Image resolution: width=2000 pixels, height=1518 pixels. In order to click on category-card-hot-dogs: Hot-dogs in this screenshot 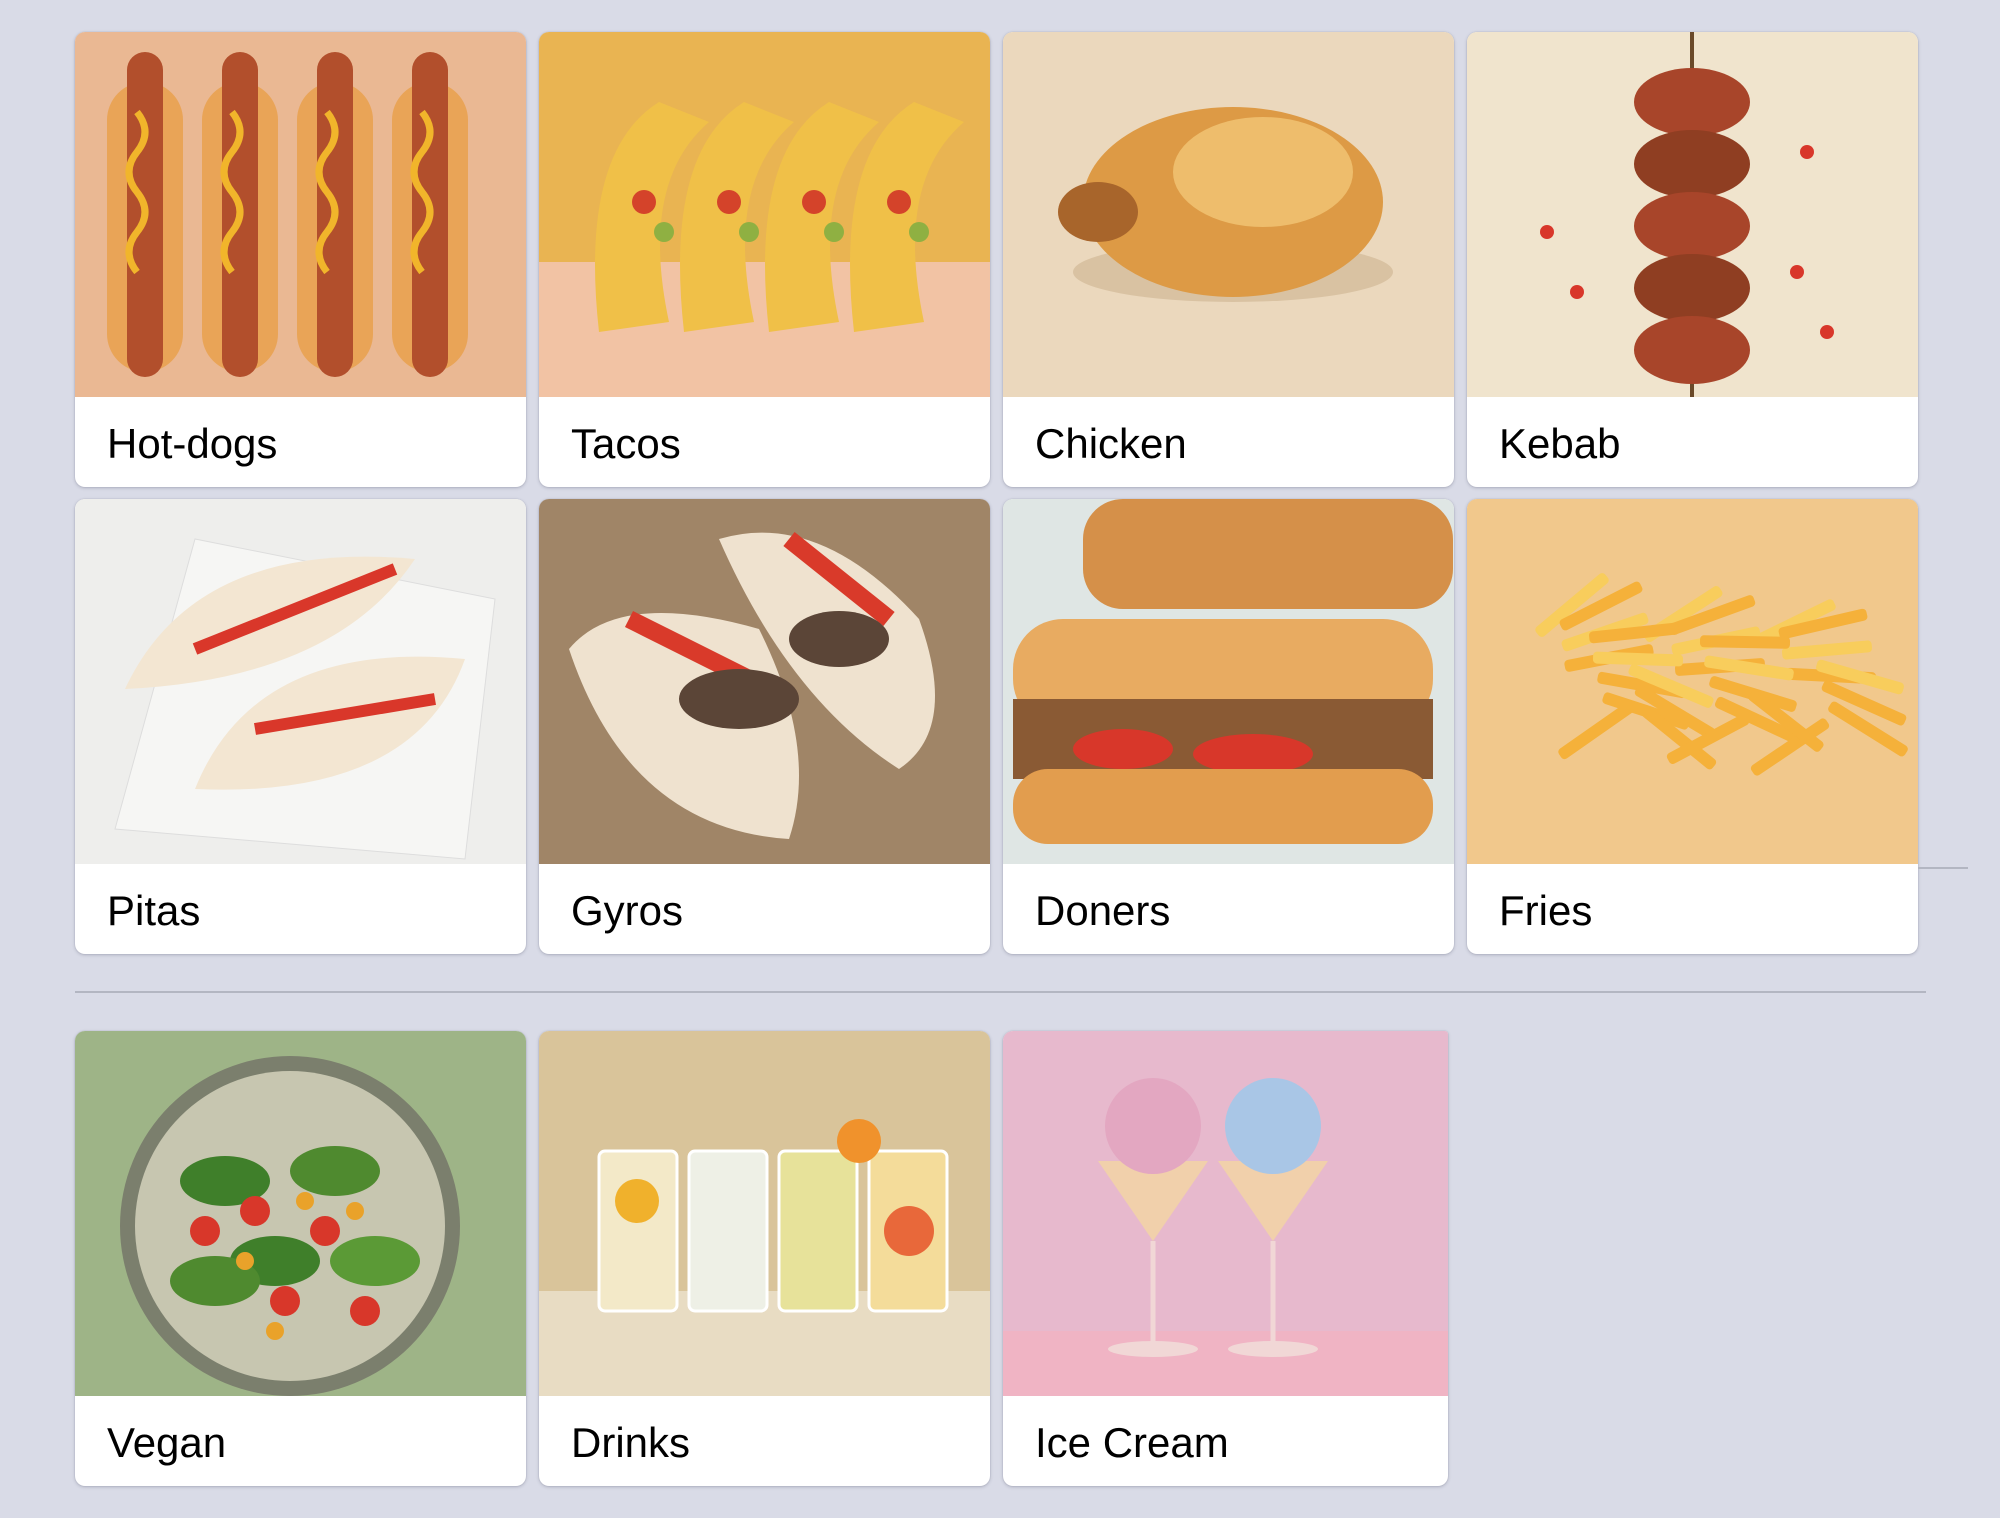, I will do `click(300, 259)`.